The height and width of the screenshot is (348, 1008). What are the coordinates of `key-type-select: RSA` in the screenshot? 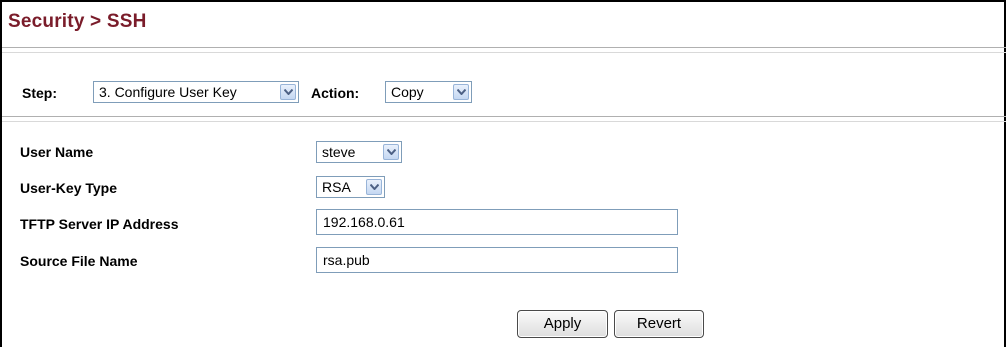 It's located at (350, 187).